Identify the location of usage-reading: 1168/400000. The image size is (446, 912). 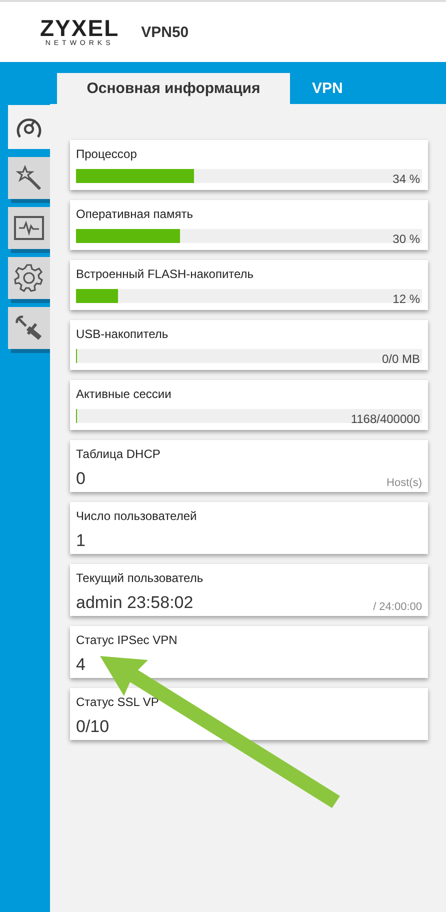
(385, 419).